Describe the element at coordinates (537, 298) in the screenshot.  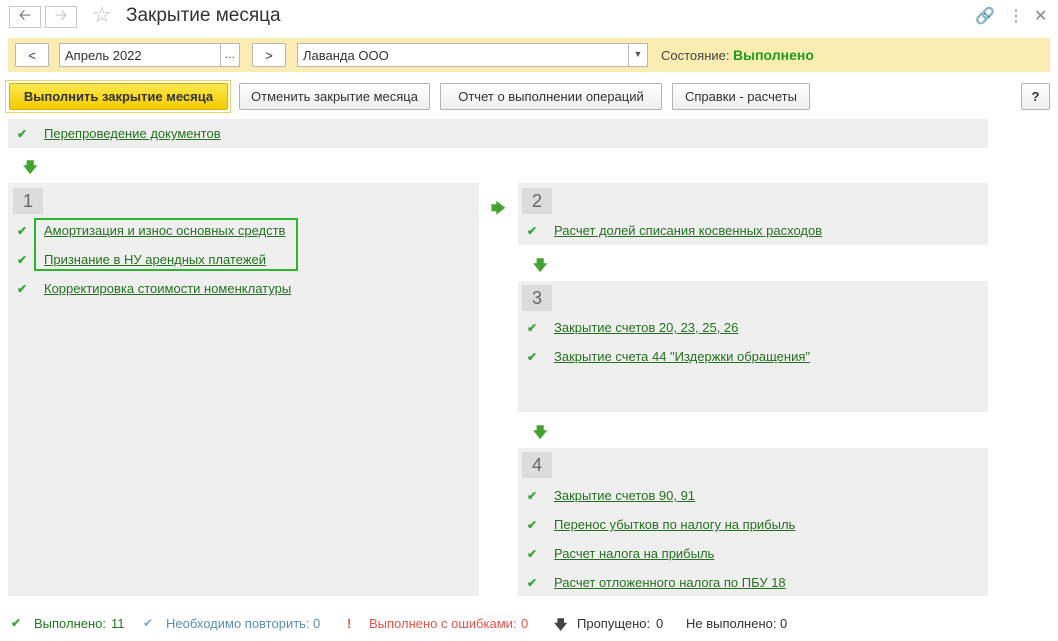
I see `step-number: 3` at that location.